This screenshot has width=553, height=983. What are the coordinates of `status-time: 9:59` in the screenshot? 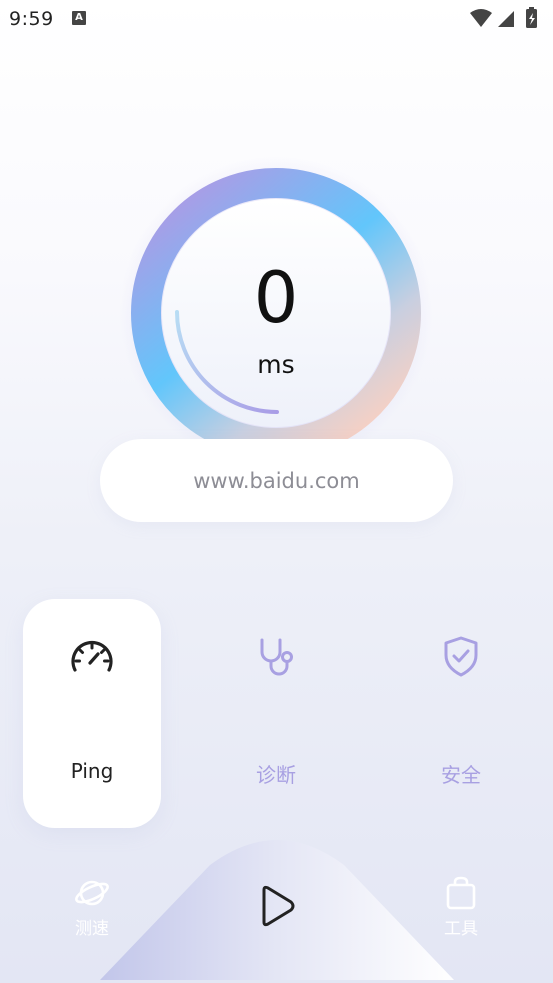 It's located at (31, 19).